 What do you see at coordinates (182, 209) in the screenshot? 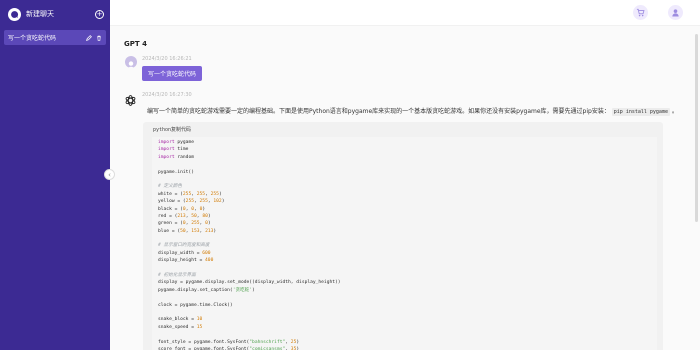
I see `code-line: black = (0, 0, 0)` at bounding box center [182, 209].